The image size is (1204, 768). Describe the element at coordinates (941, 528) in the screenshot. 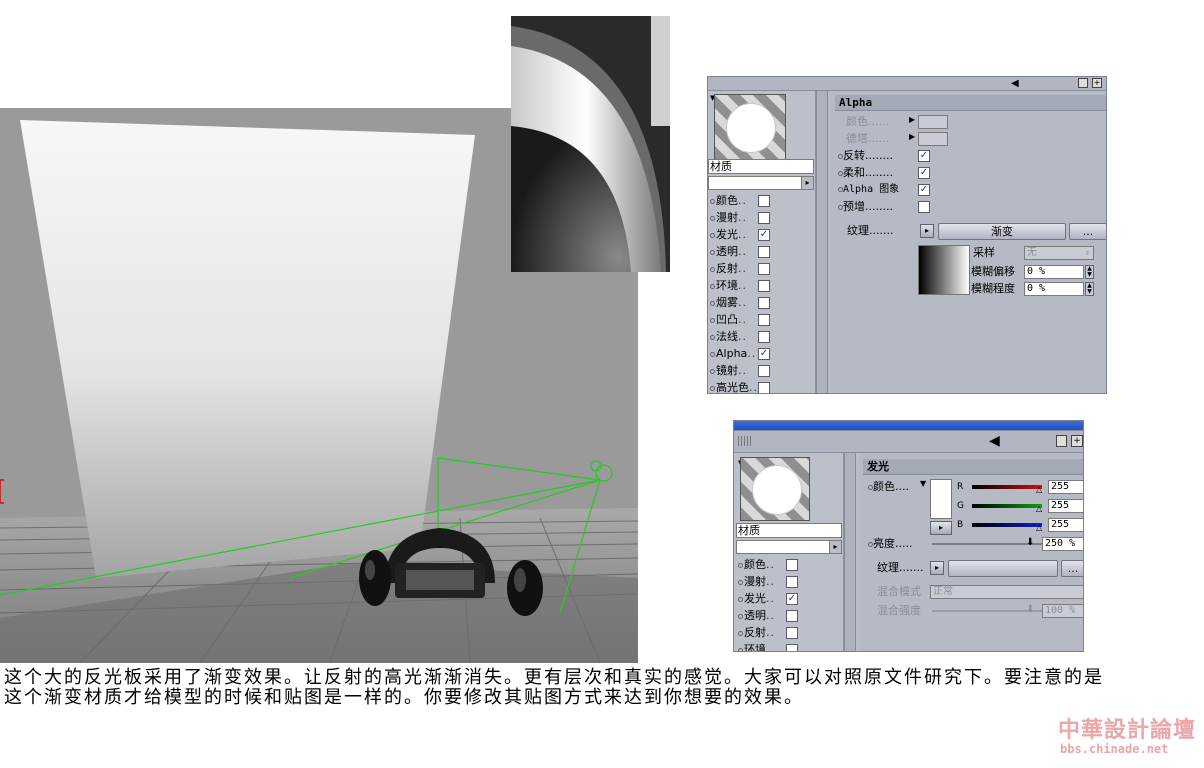

I see `color-picker-button: ▸` at that location.